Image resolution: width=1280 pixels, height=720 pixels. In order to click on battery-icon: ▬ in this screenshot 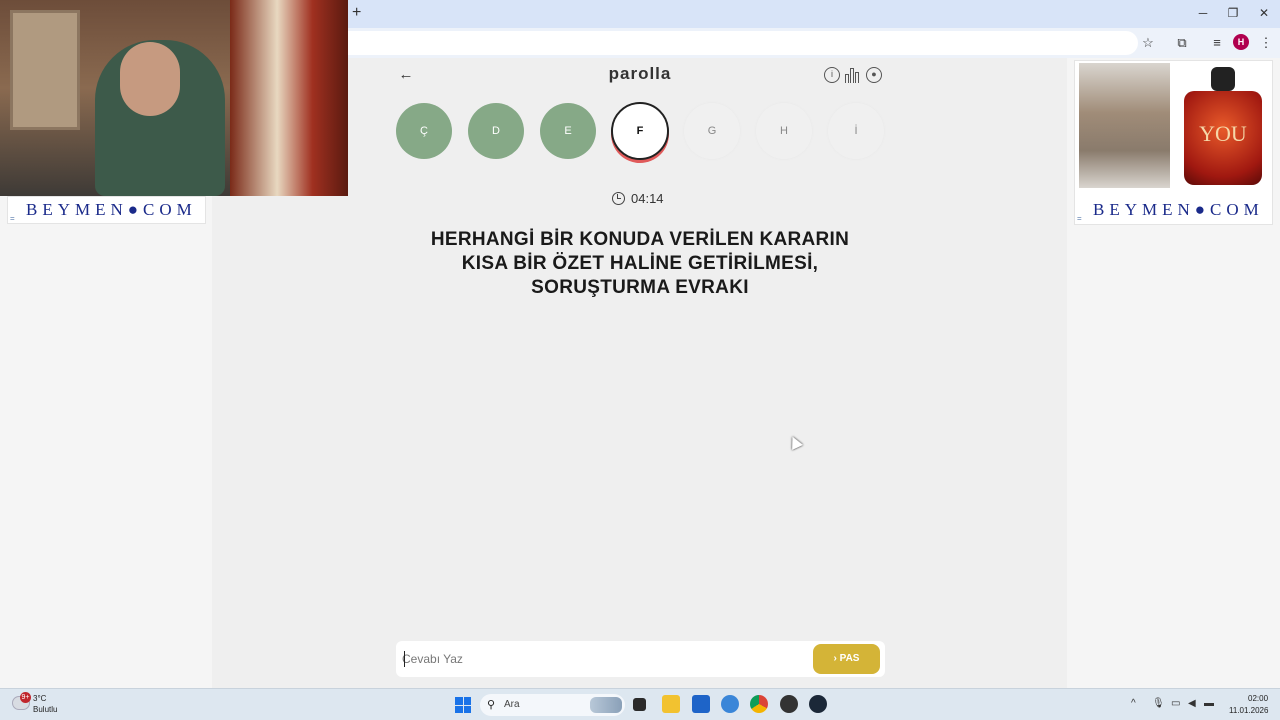, I will do `click(1209, 703)`.